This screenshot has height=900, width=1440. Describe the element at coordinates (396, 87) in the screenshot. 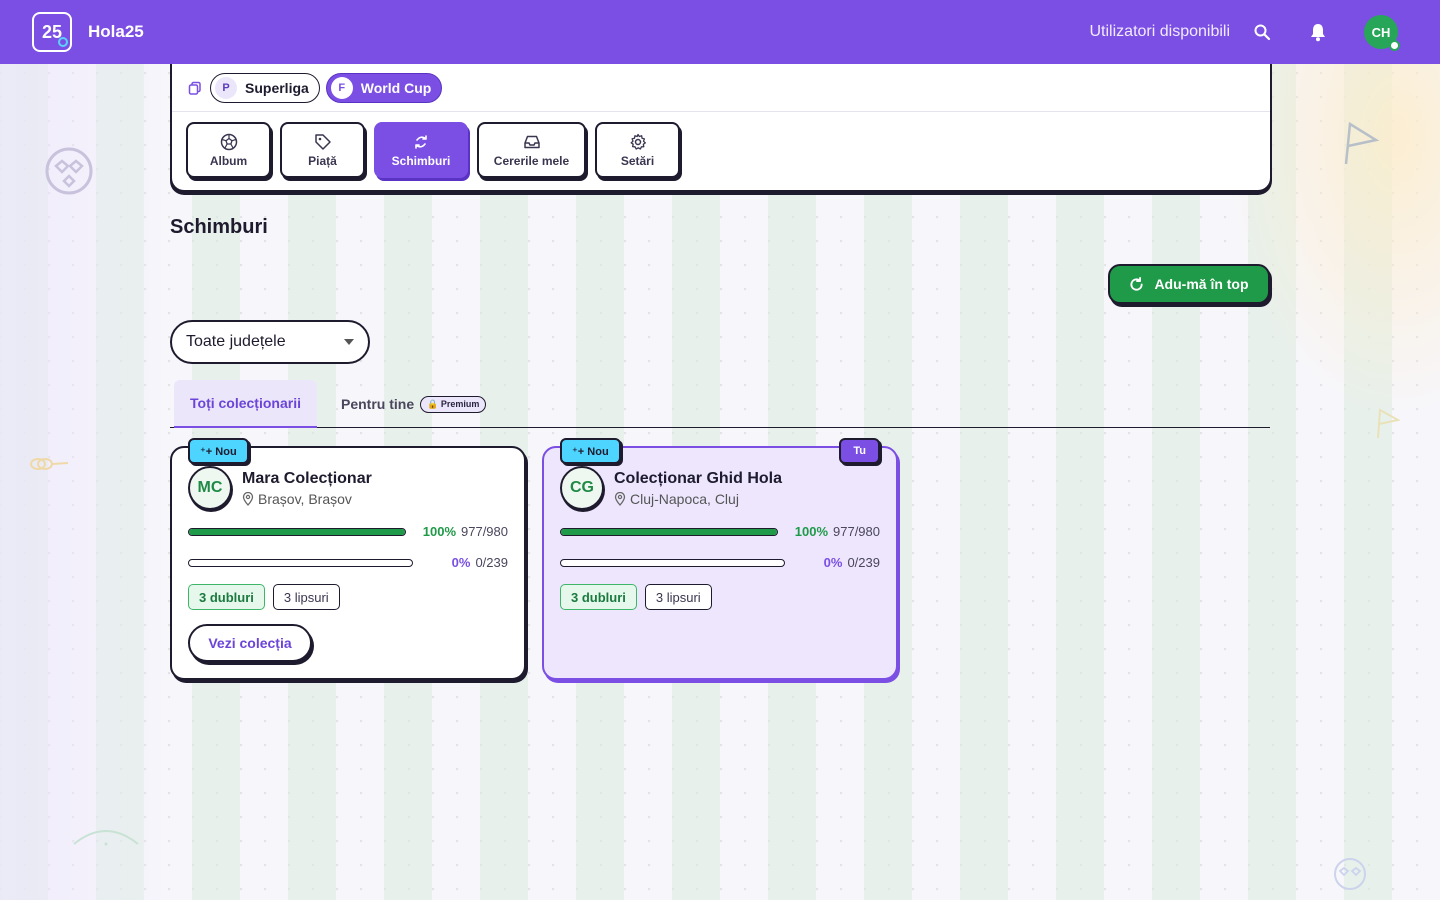

I see `league-label: World Cup` at that location.